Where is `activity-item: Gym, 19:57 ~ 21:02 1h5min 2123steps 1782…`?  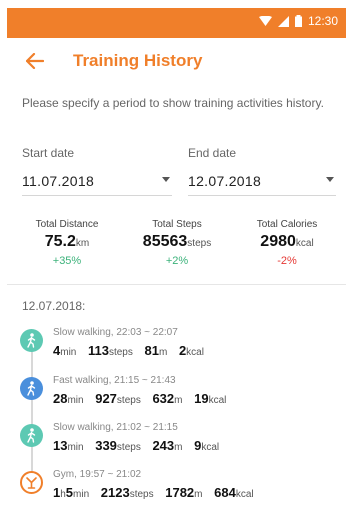
activity-item: Gym, 19:57 ~ 21:02 1h5min 2123steps 1782… is located at coordinates (180, 490).